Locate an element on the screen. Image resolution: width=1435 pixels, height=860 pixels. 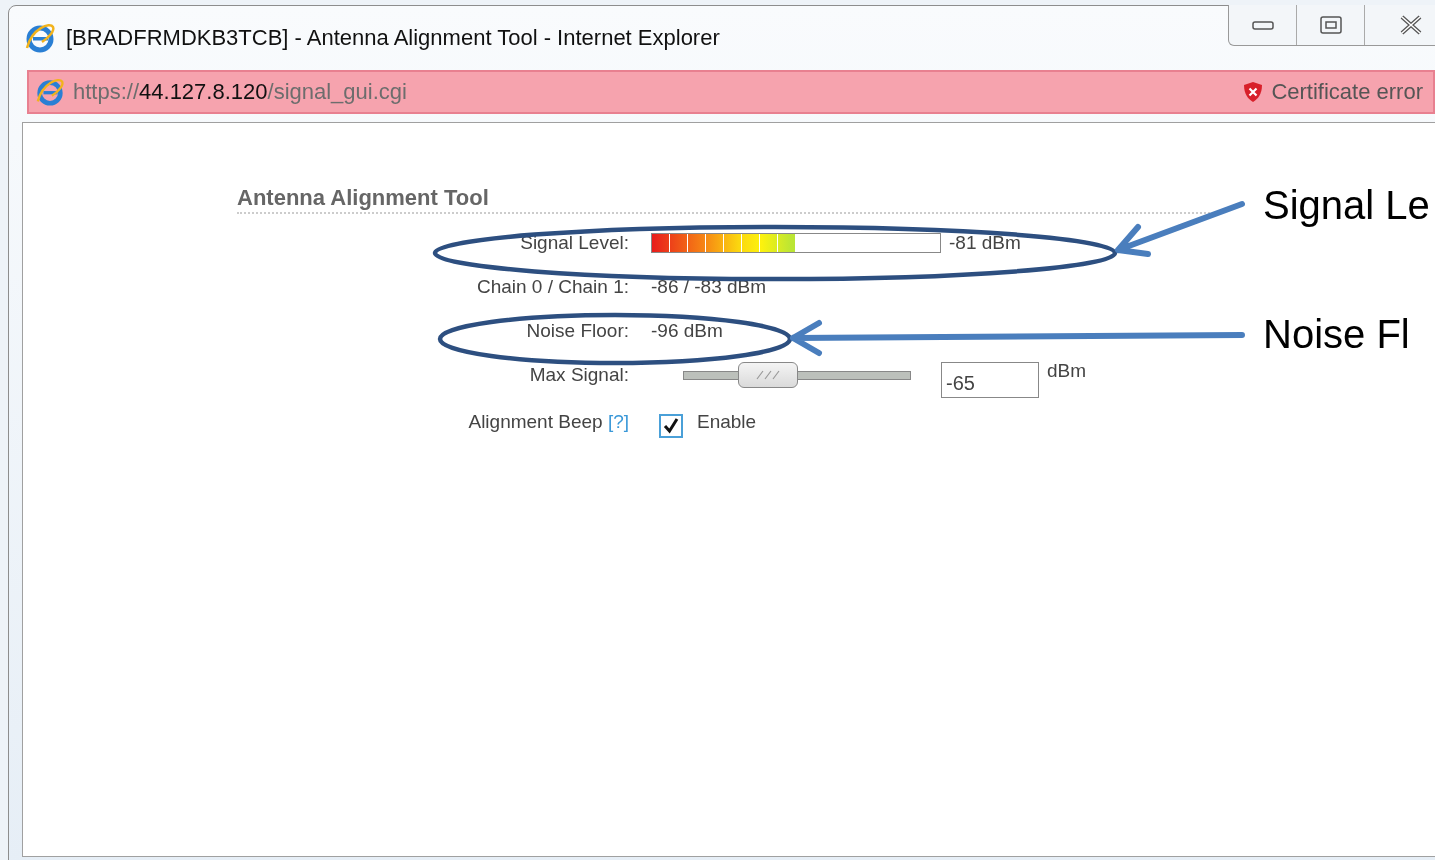
minimize-icon is located at coordinates (1262, 25).